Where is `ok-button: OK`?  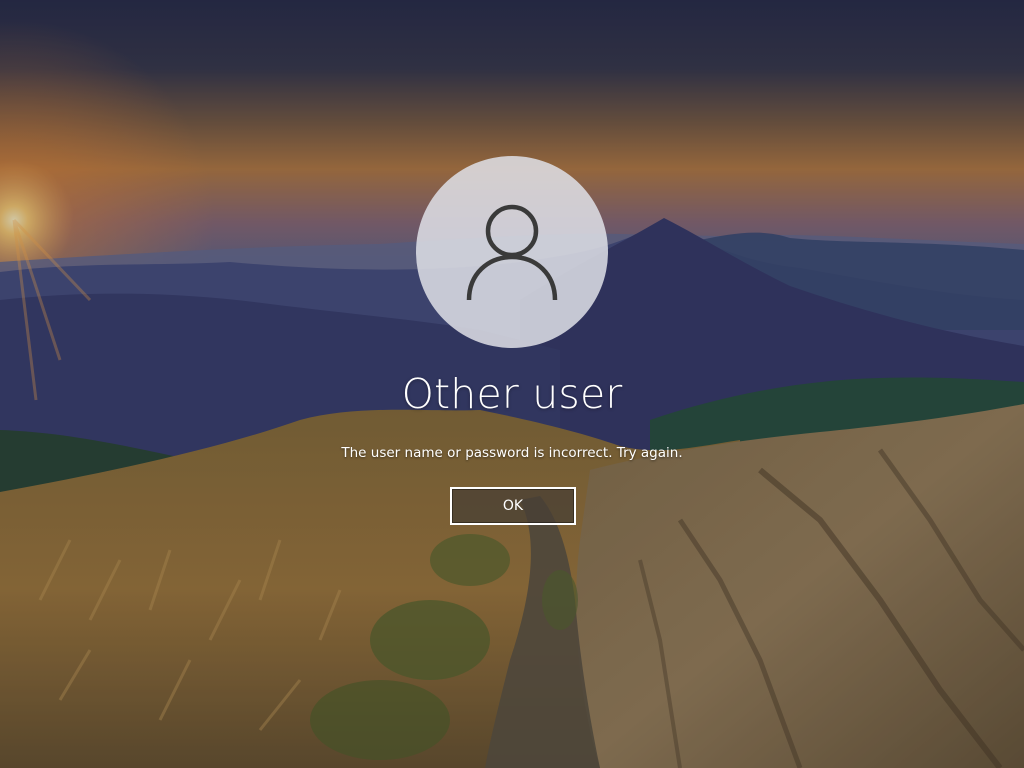
ok-button: OK is located at coordinates (513, 506).